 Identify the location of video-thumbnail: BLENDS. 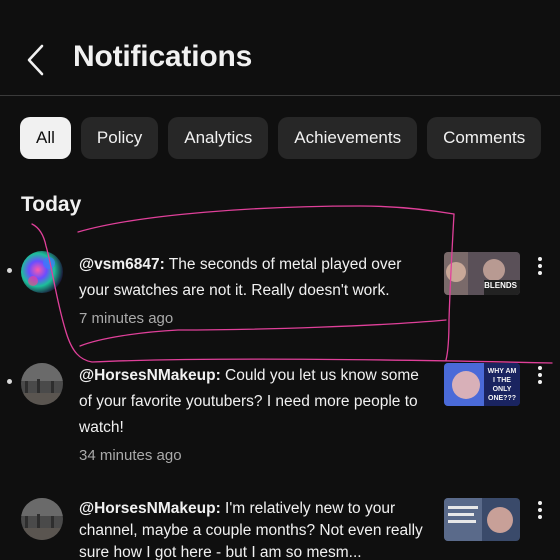
(482, 273).